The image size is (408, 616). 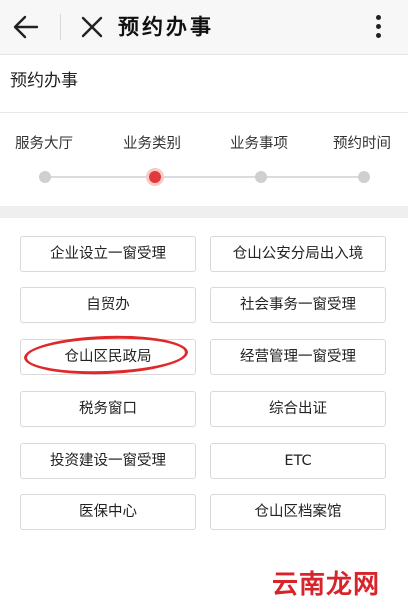 What do you see at coordinates (298, 409) in the screenshot?
I see `category-comprehensive-certificate: 综合出证` at bounding box center [298, 409].